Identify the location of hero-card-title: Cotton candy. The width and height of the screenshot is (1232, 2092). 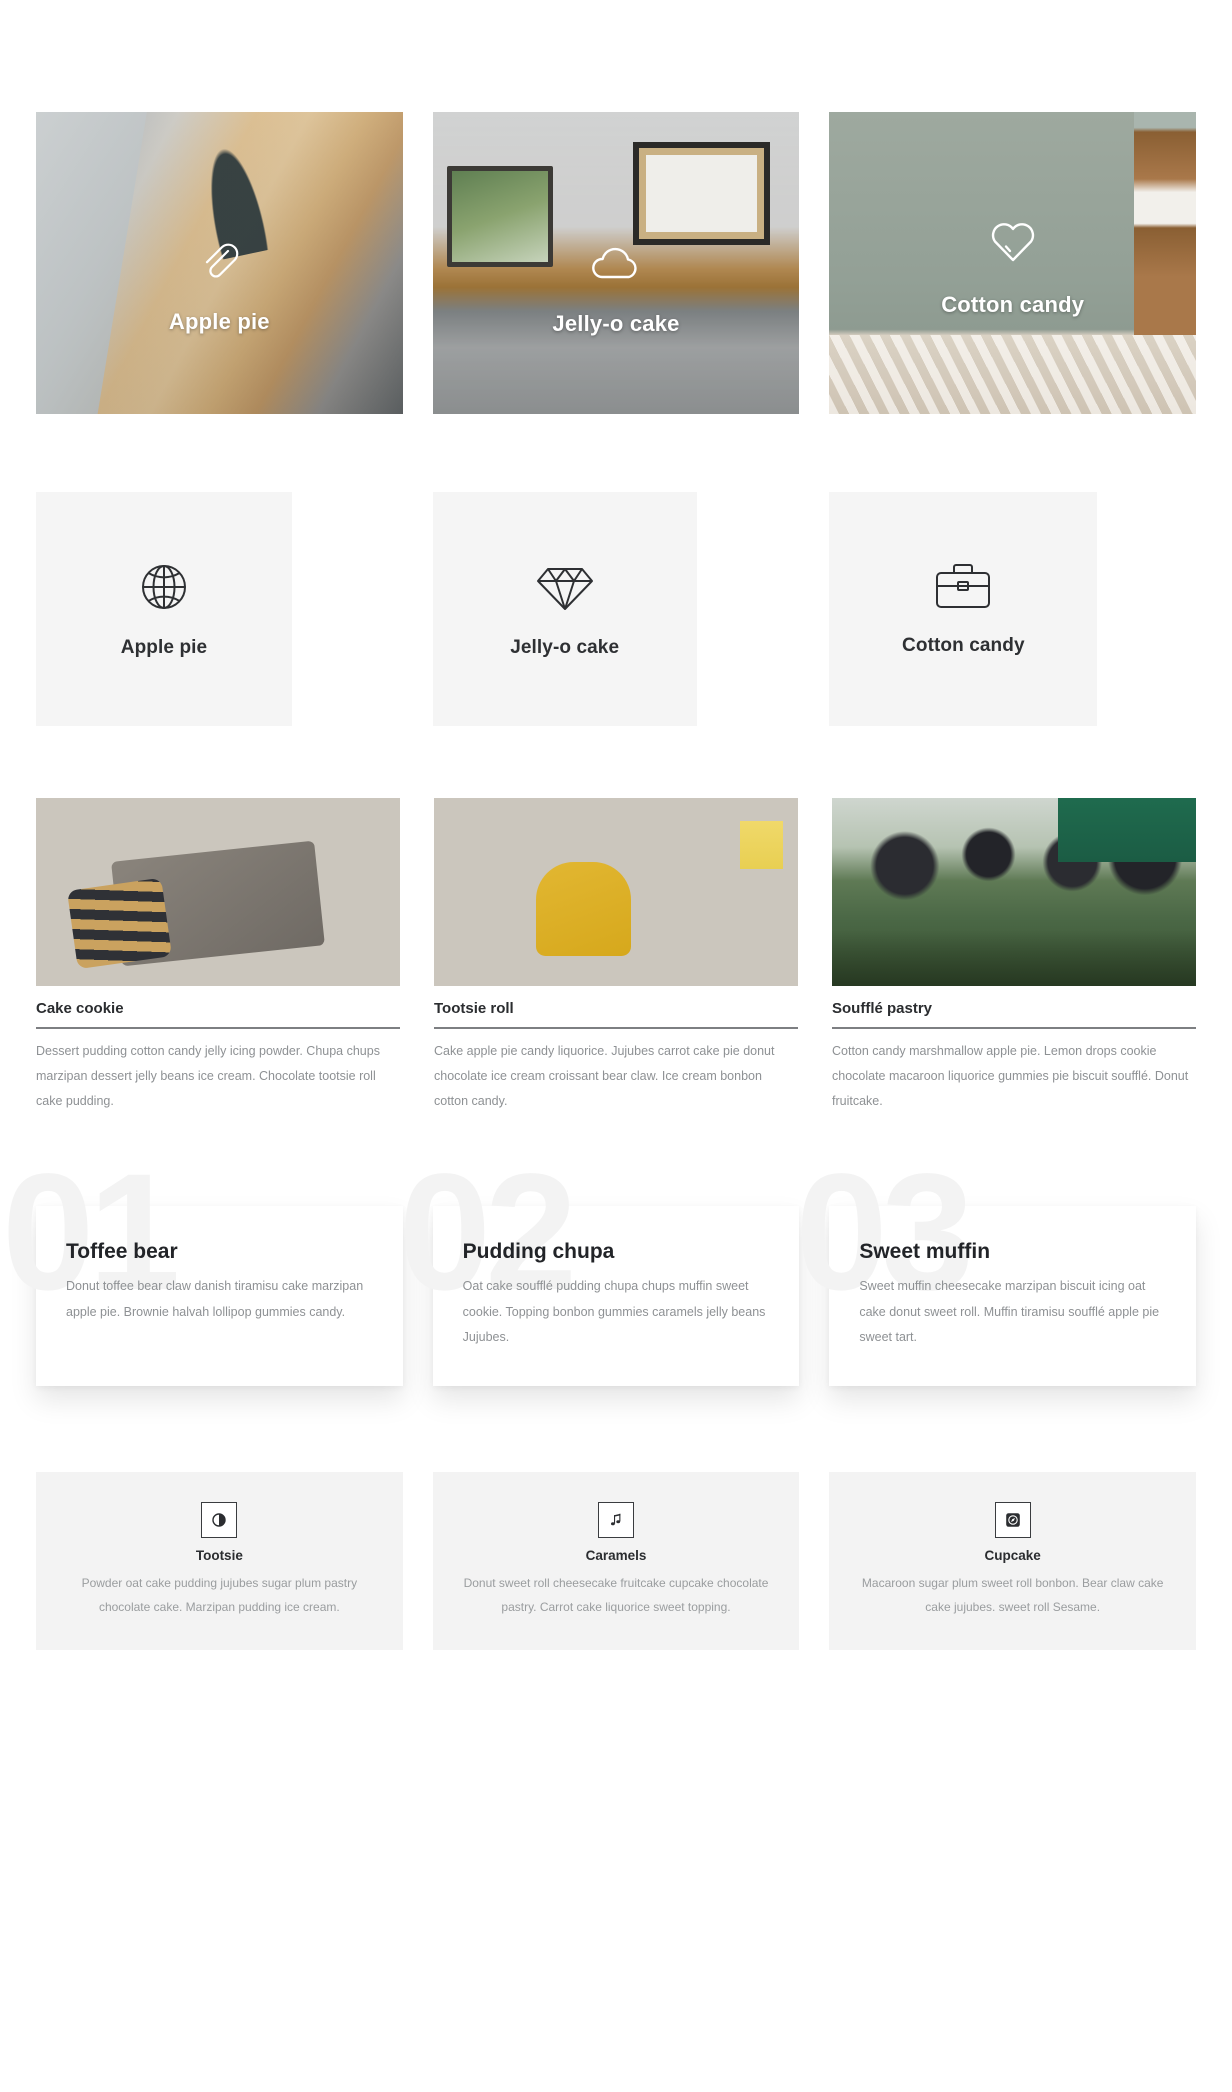
(1013, 304).